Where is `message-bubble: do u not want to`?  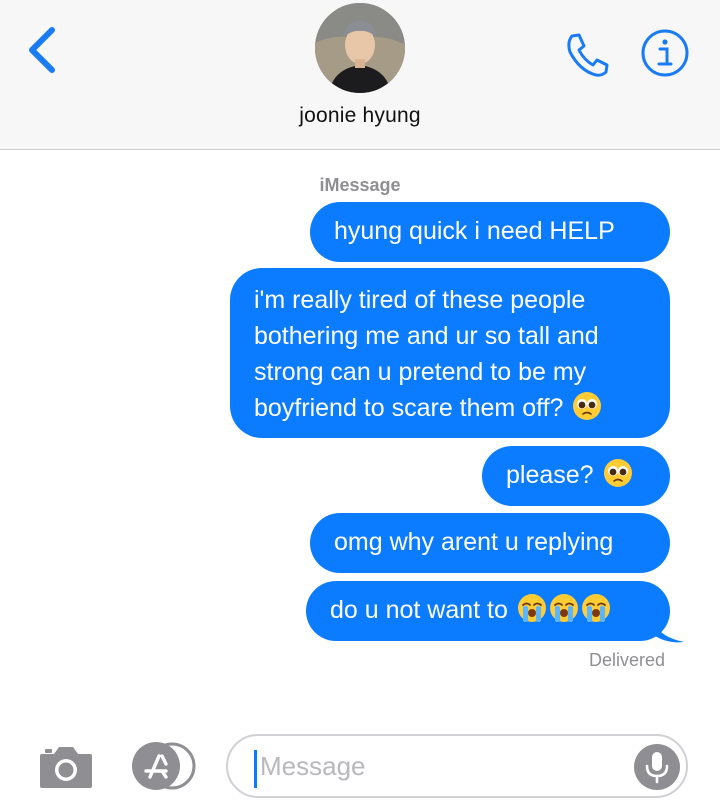
message-bubble: do u not want to is located at coordinates (488, 611).